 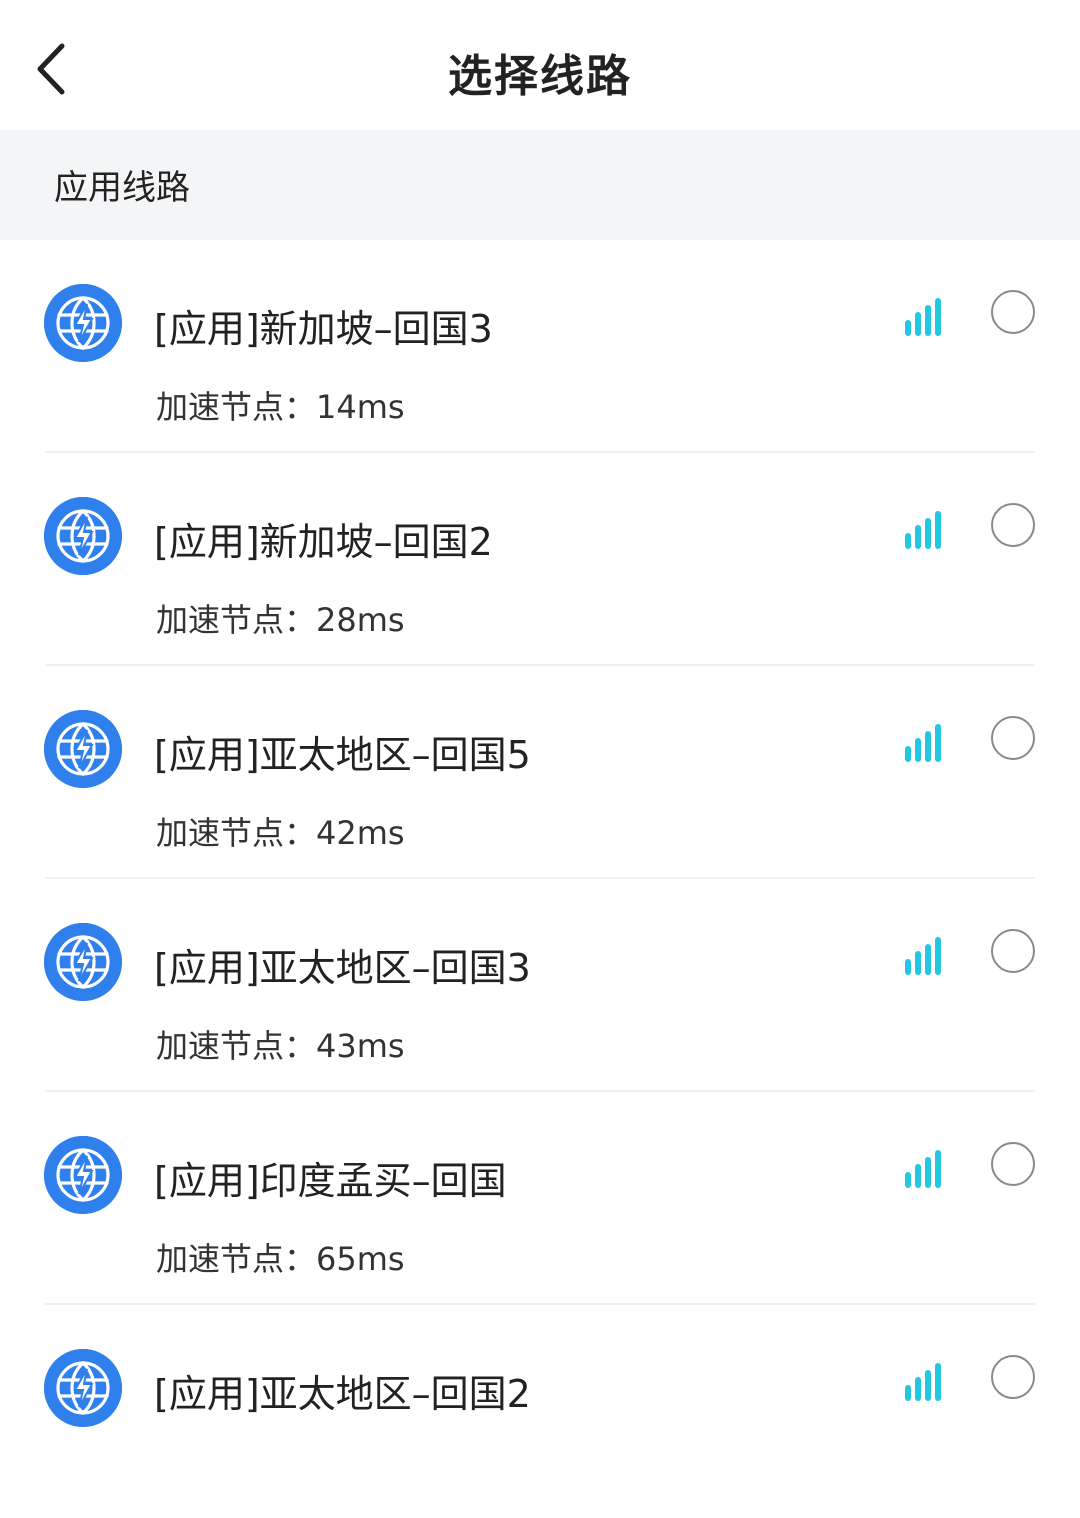 I want to click on route-row: [应用]亚太地区–回国3 加速节点：43ms, so click(x=540, y=985).